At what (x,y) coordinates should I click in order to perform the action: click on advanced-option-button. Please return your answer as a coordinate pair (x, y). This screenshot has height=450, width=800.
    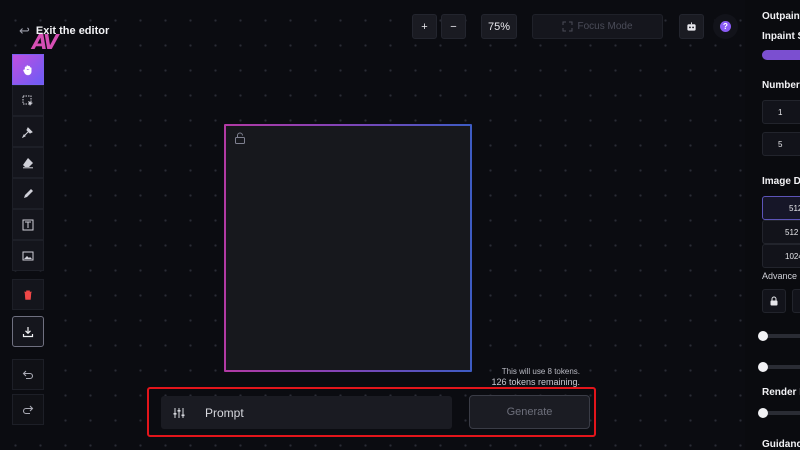
    Looking at the image, I should click on (796, 301).